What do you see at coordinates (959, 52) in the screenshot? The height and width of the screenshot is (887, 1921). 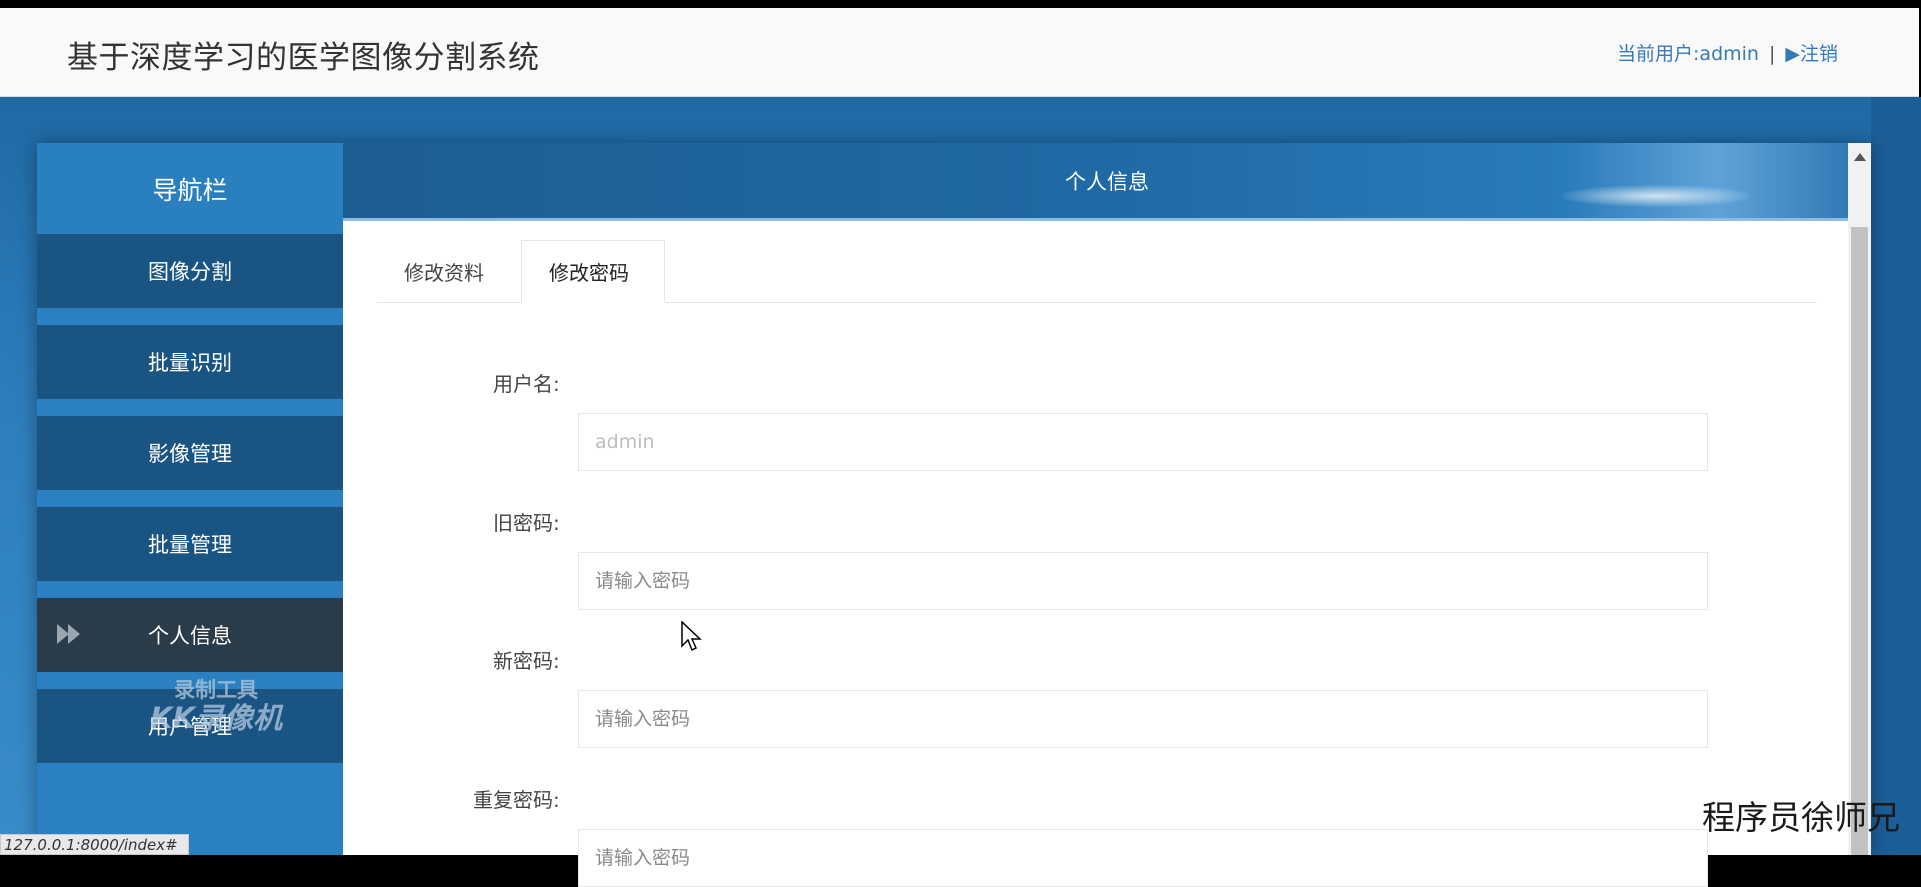 I see `top-header: 基于深度学习的医学图像分割系统 当前用户:admin | ▶注销` at bounding box center [959, 52].